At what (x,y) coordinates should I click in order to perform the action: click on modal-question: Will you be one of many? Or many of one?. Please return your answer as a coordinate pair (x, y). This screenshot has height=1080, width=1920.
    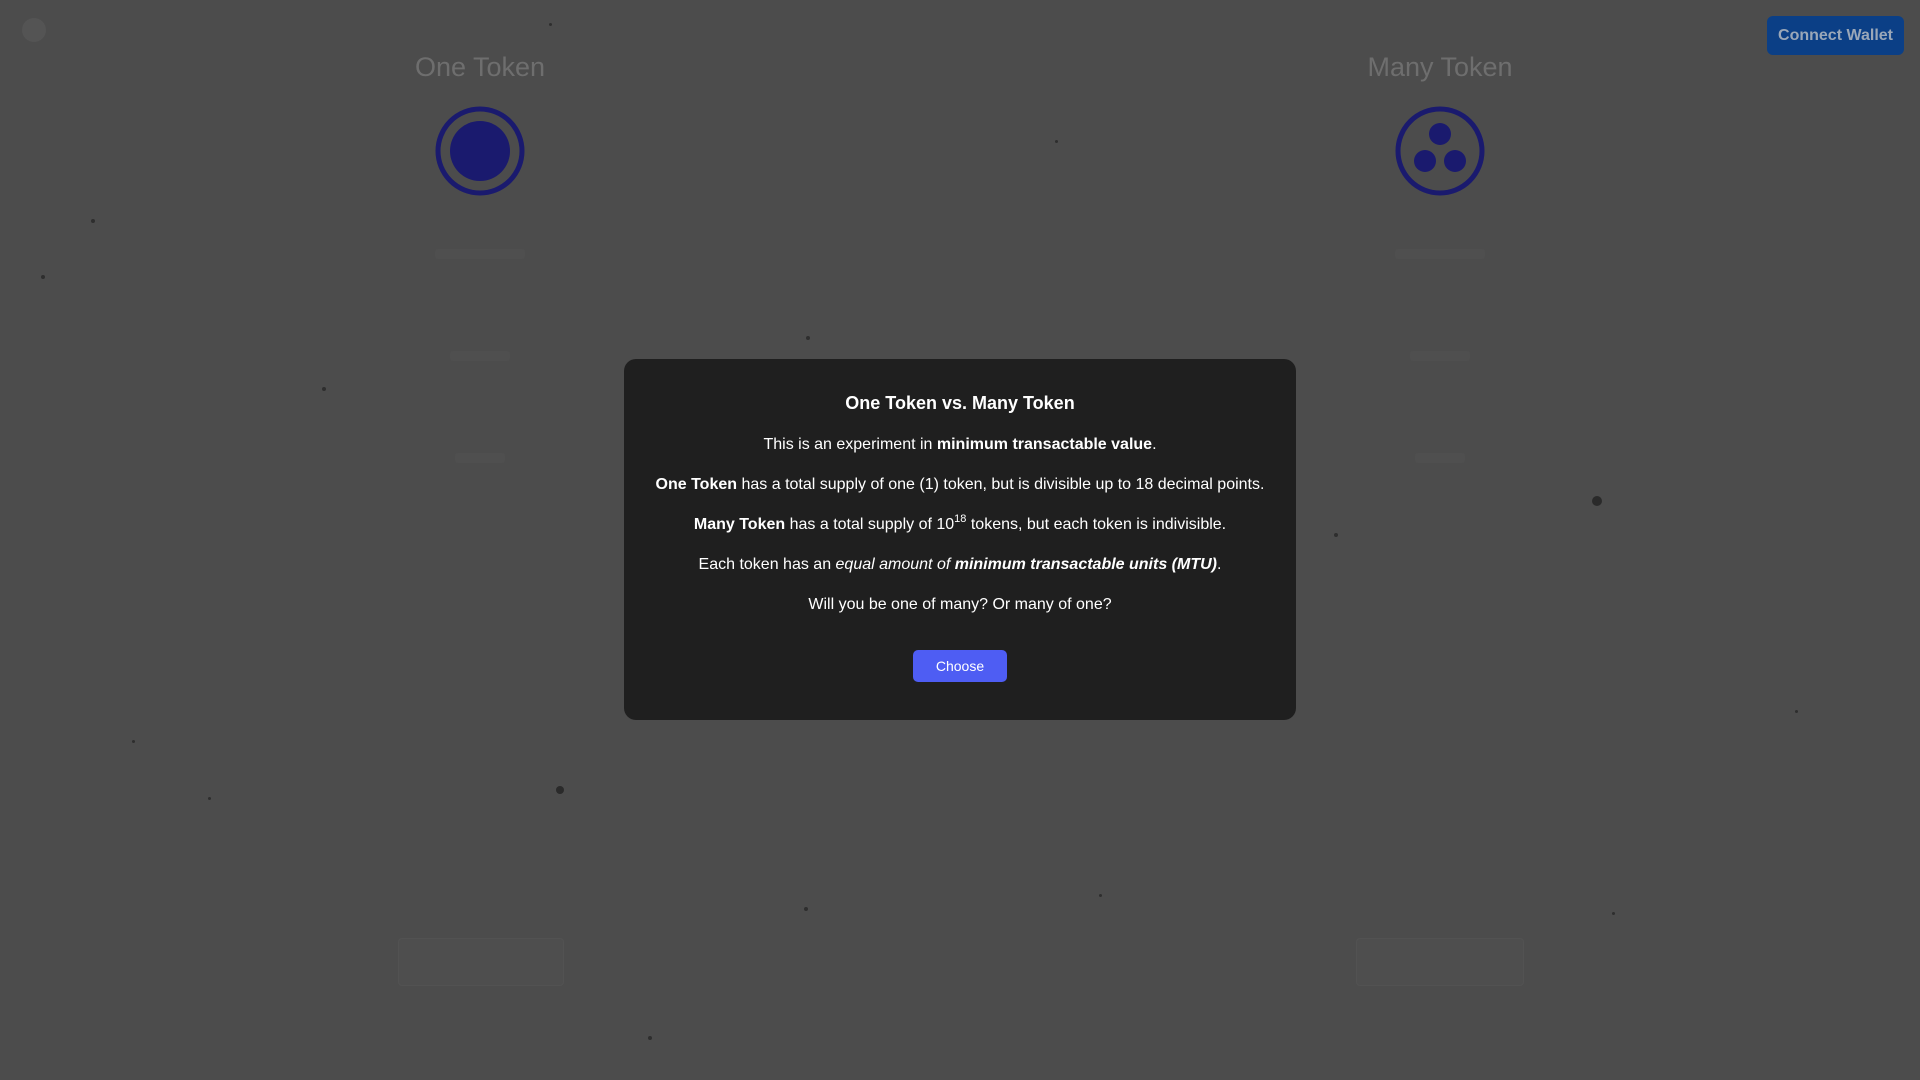
    Looking at the image, I should click on (960, 604).